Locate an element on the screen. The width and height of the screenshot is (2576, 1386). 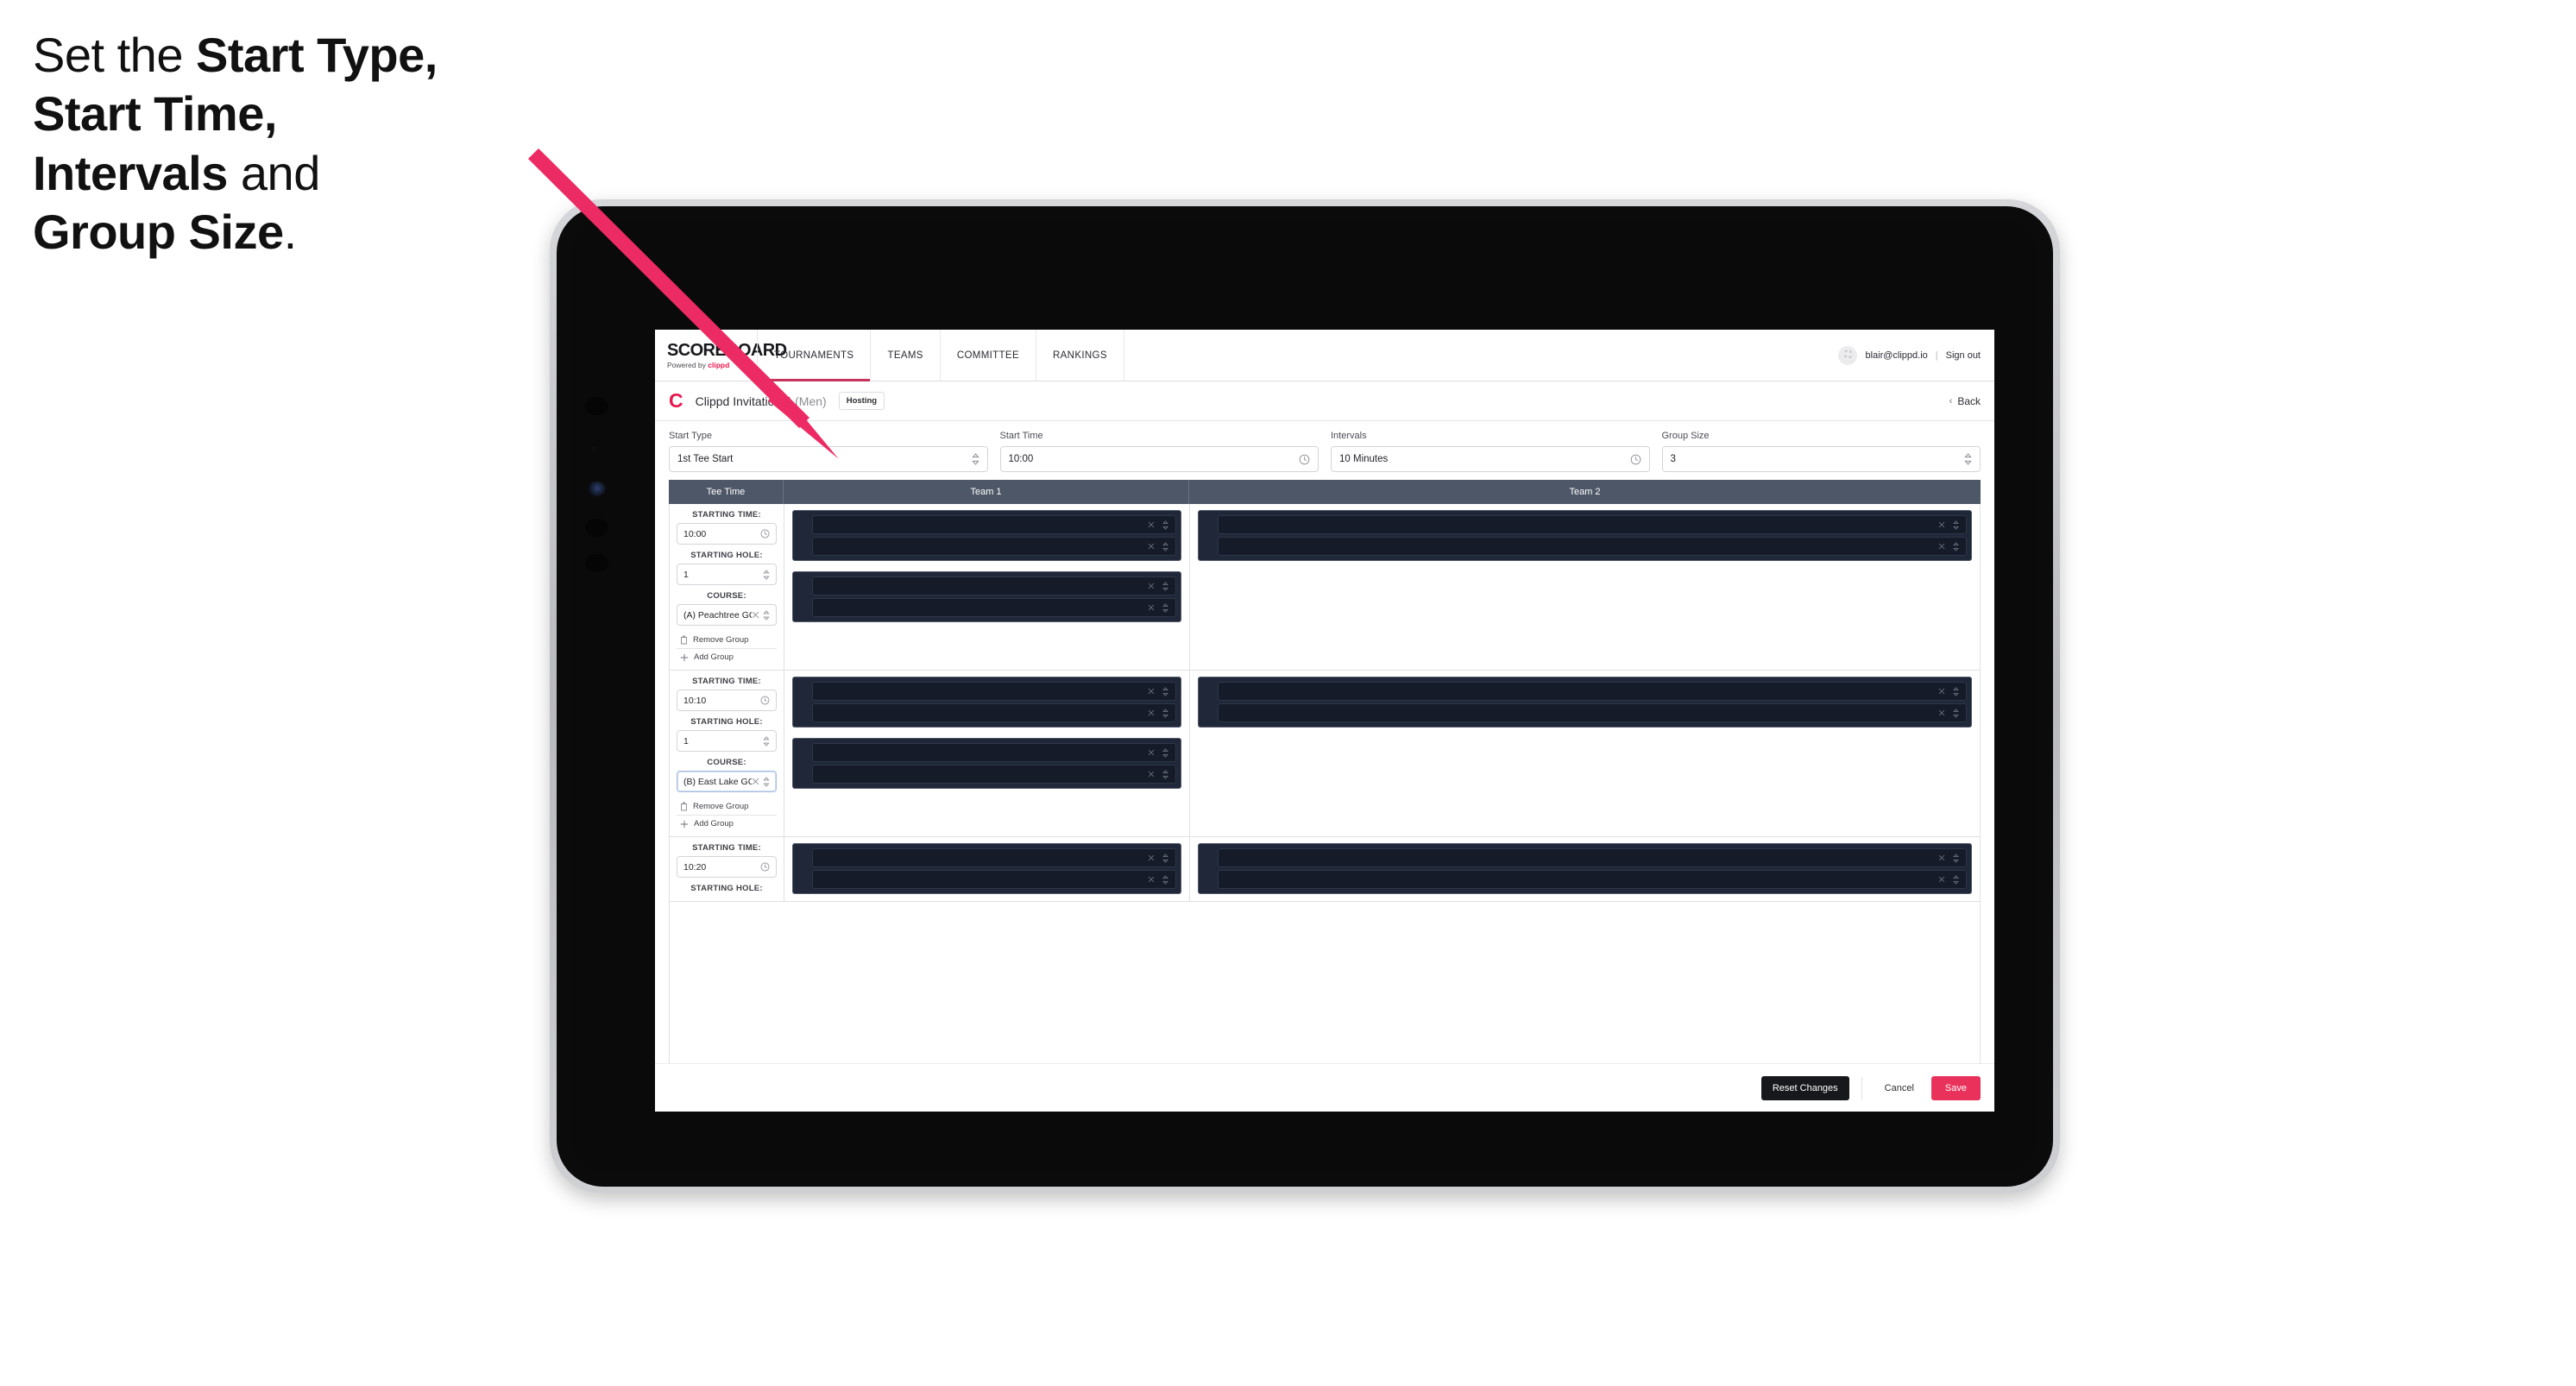
brand-logo: SCOREBOARD Powered by clippd is located at coordinates (721, 355).